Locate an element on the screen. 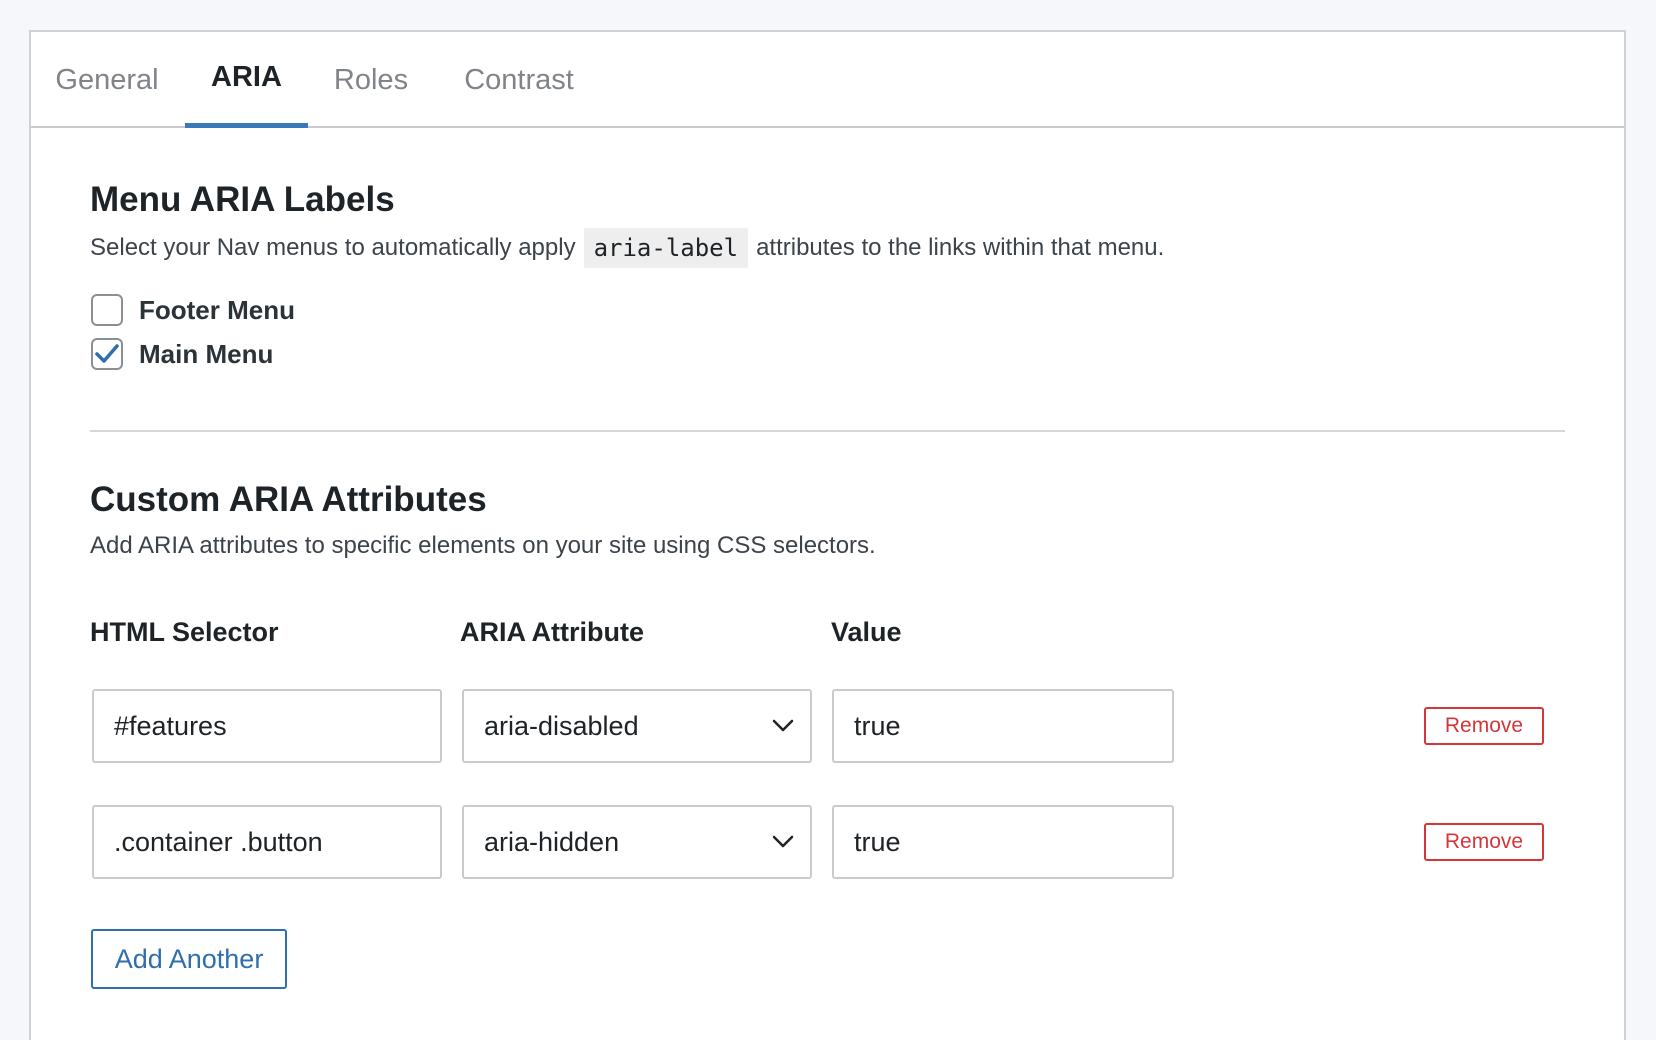 The height and width of the screenshot is (1040, 1656). tab-general: General is located at coordinates (107, 80).